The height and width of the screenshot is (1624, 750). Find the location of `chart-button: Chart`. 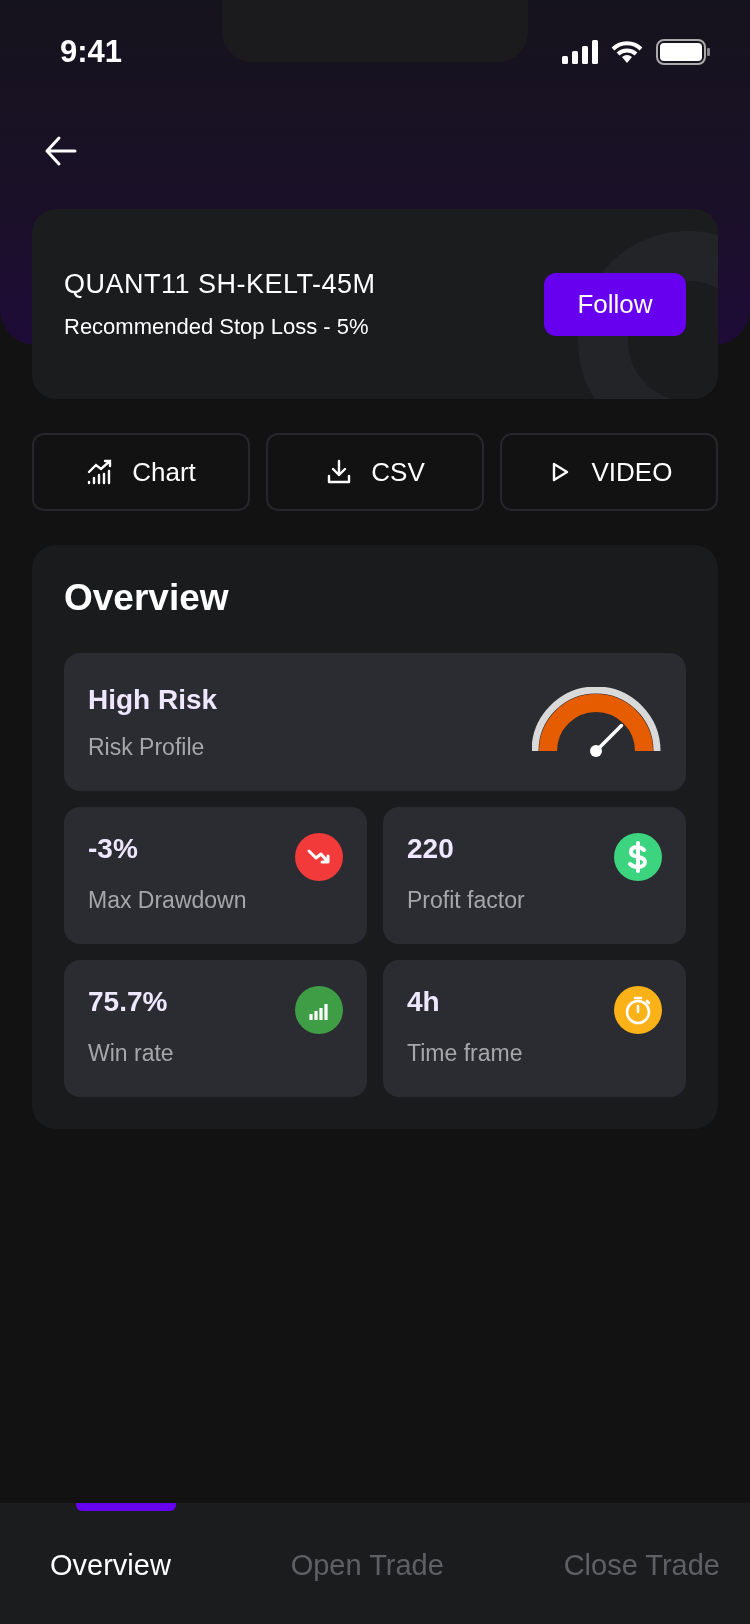

chart-button: Chart is located at coordinates (141, 472).